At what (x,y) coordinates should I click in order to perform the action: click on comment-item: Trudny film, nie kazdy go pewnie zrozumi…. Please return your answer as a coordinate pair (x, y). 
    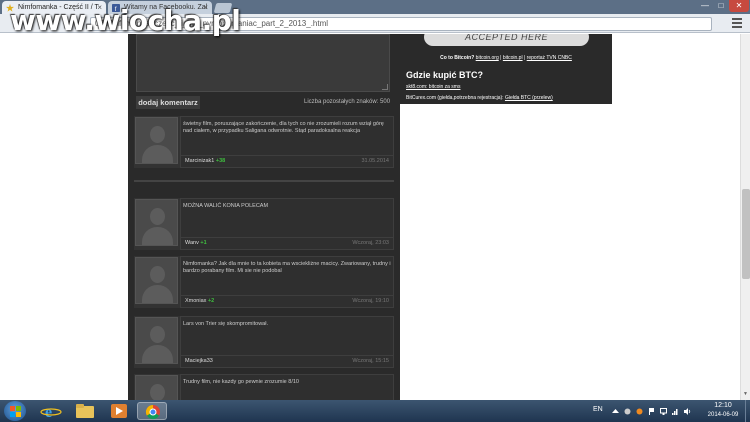
    Looking at the image, I should click on (264, 387).